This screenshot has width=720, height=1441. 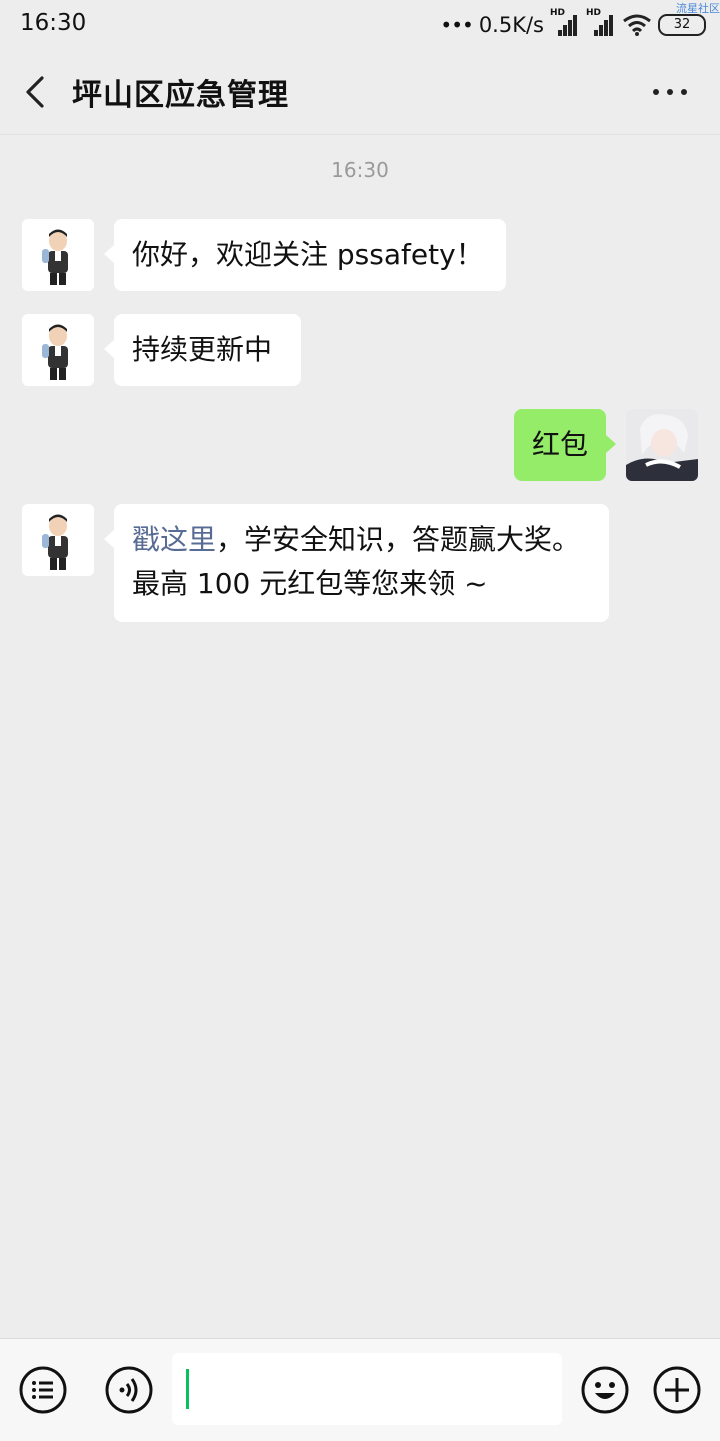 What do you see at coordinates (187, 1389) in the screenshot?
I see `text-caret` at bounding box center [187, 1389].